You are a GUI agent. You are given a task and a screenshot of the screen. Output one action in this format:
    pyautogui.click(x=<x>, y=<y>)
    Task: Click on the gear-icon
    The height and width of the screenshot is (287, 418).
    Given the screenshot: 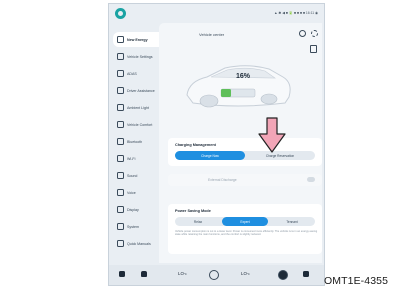 What is the action you would take?
    pyautogui.click(x=314, y=33)
    